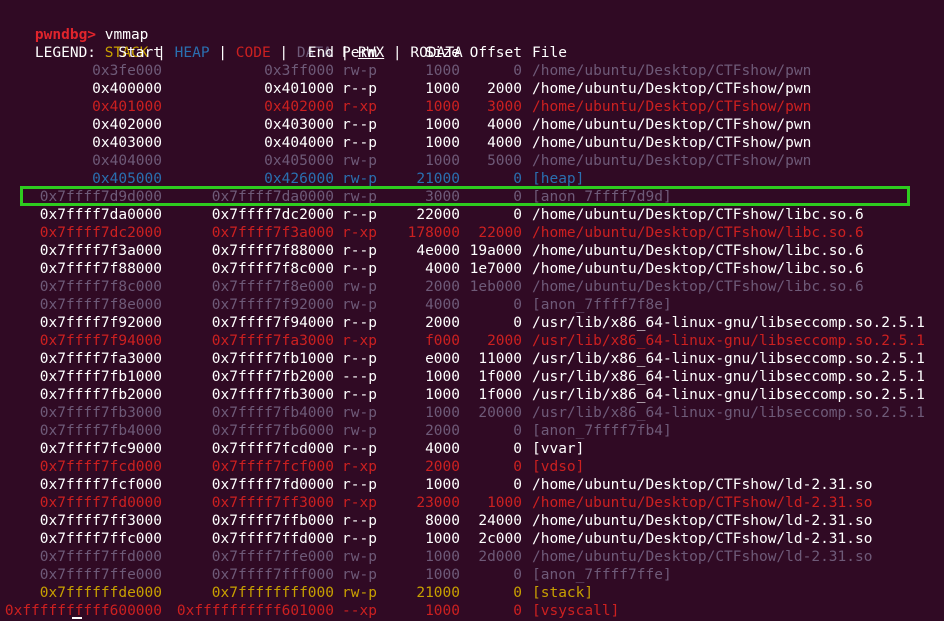 This screenshot has height=621, width=944. Describe the element at coordinates (100, 395) in the screenshot. I see `cell-start: 0x7ffff7fb2000` at that location.